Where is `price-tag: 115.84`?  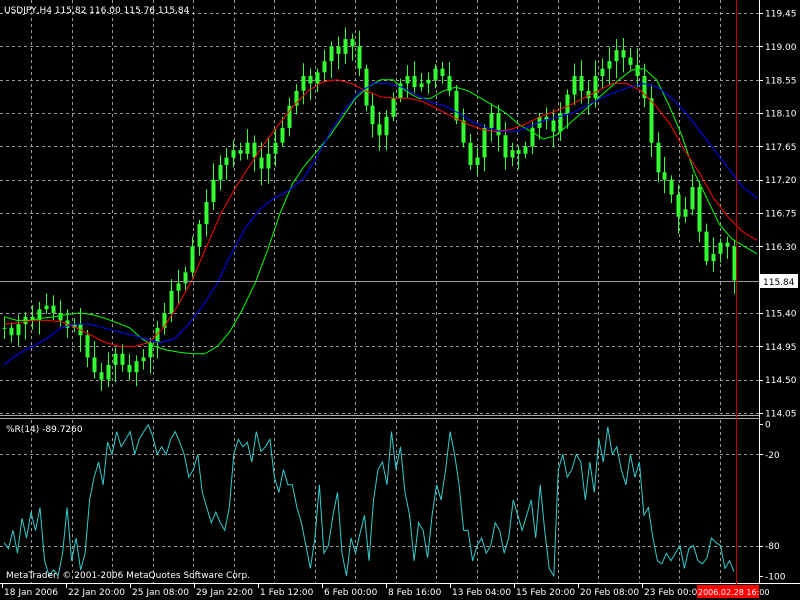
price-tag: 115.84 is located at coordinates (779, 283).